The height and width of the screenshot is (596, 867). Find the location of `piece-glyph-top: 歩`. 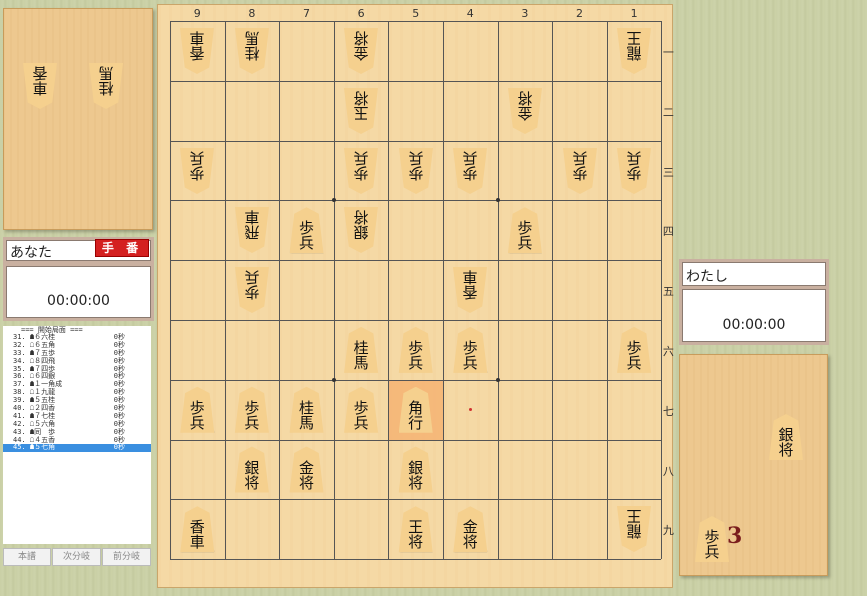

piece-glyph-top: 歩 is located at coordinates (252, 292).